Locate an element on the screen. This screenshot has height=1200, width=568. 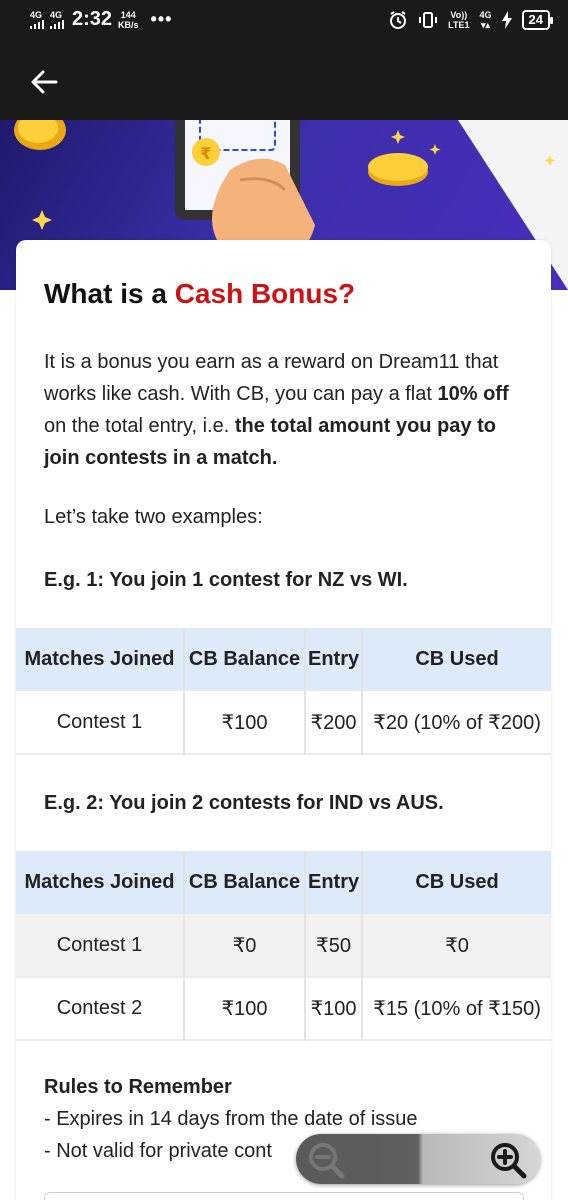
rule-item: - Not valid for private cont is located at coordinates (158, 1151).